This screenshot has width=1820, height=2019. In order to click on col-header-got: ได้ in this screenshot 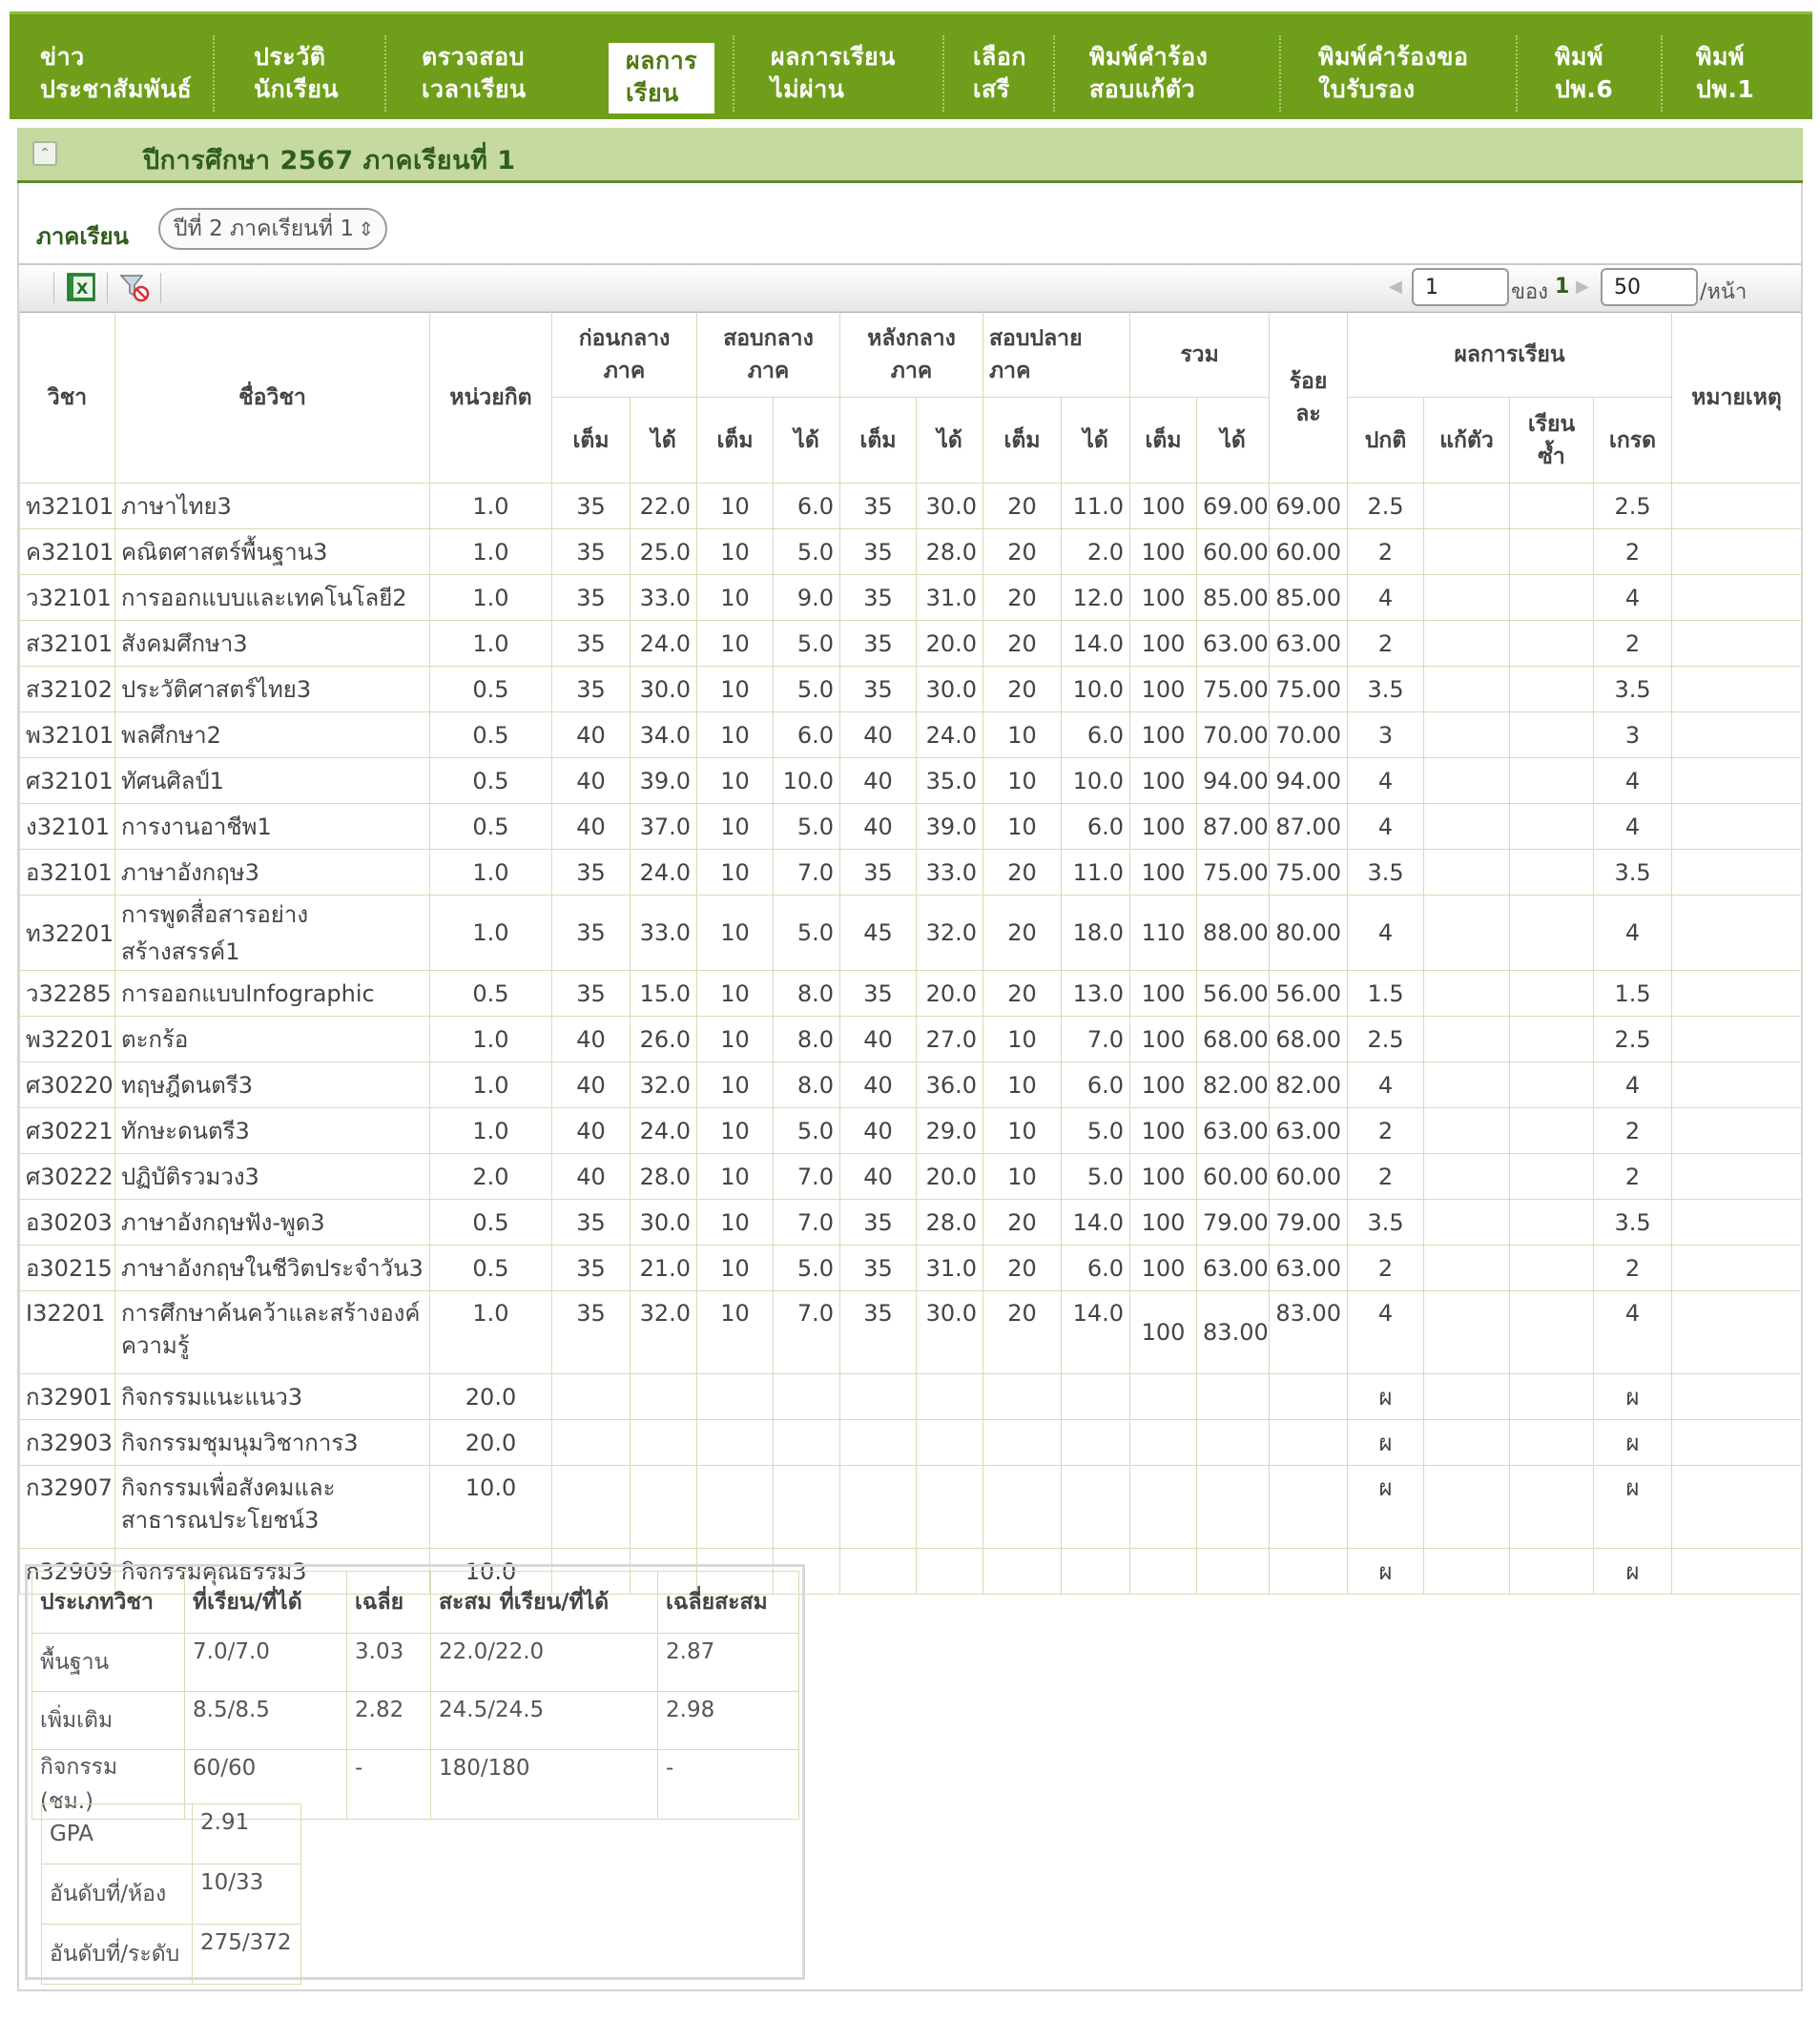, I will do `click(950, 440)`.